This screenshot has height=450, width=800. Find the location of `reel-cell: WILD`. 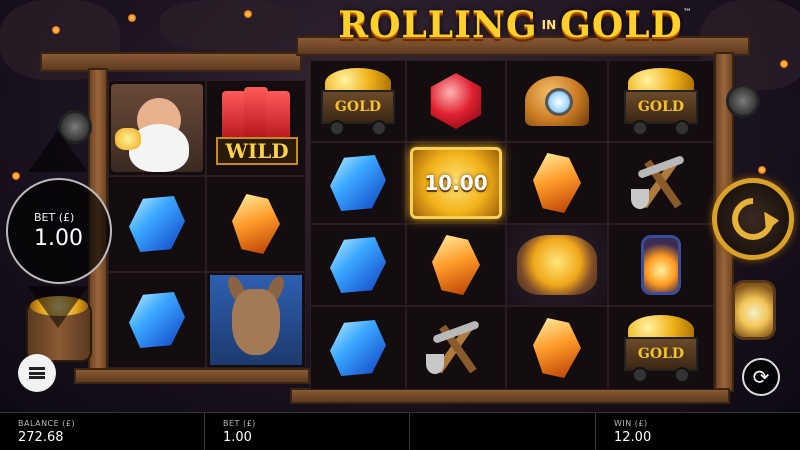

reel-cell: WILD is located at coordinates (256, 128).